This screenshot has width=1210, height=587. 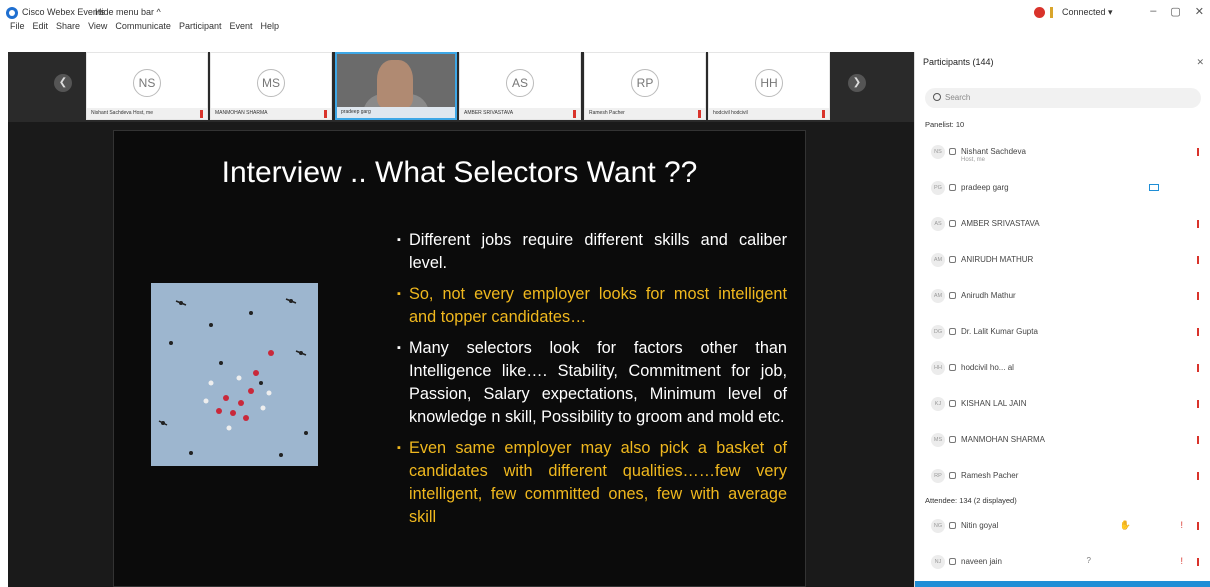 I want to click on participant-row: AM ANIRUDH MATHUR, so click(x=1066, y=260).